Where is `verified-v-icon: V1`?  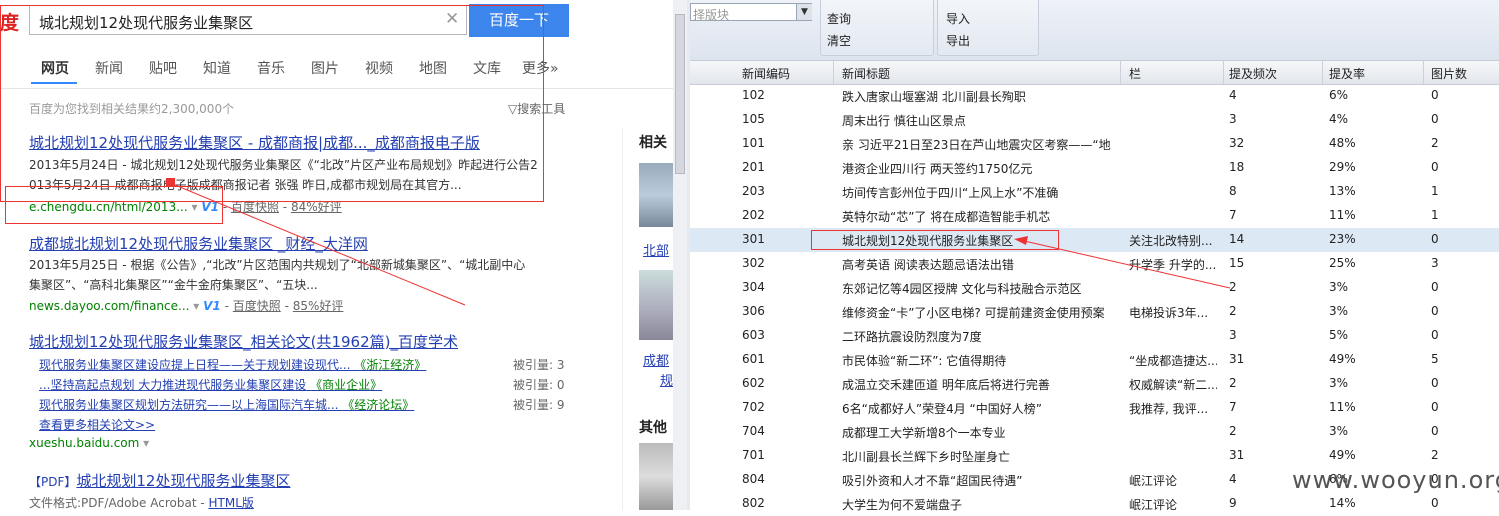 verified-v-icon: V1 is located at coordinates (212, 306).